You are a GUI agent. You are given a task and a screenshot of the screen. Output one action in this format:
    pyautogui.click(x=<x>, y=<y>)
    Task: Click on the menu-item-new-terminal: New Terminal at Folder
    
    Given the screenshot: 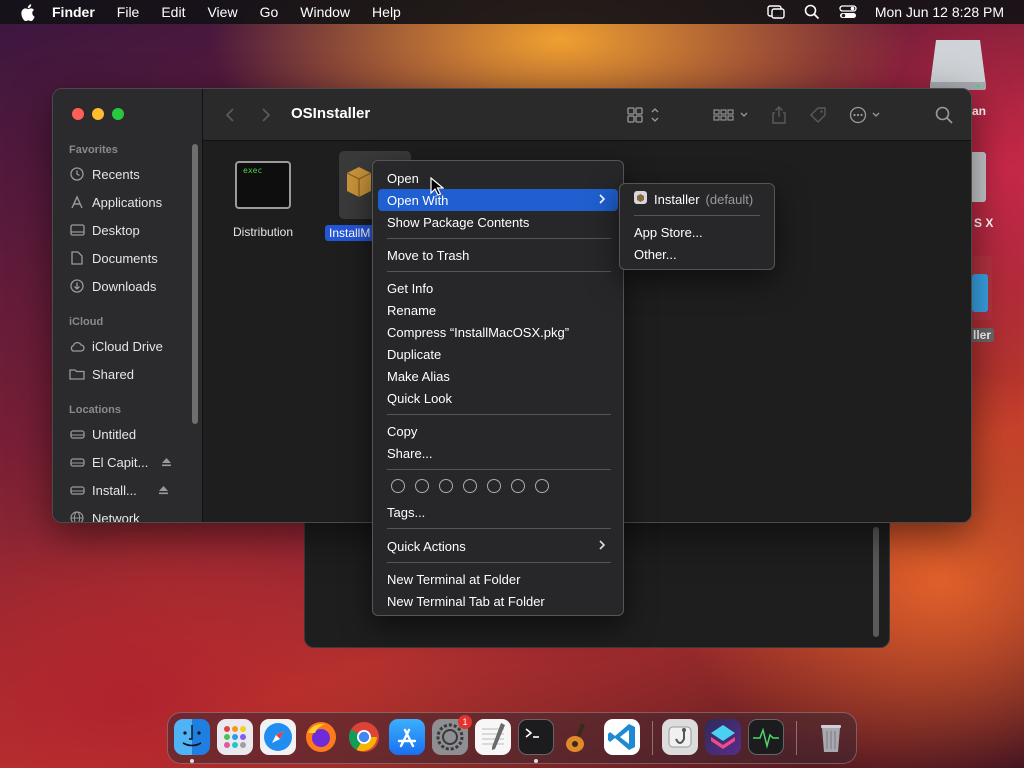 What is the action you would take?
    pyautogui.click(x=498, y=579)
    